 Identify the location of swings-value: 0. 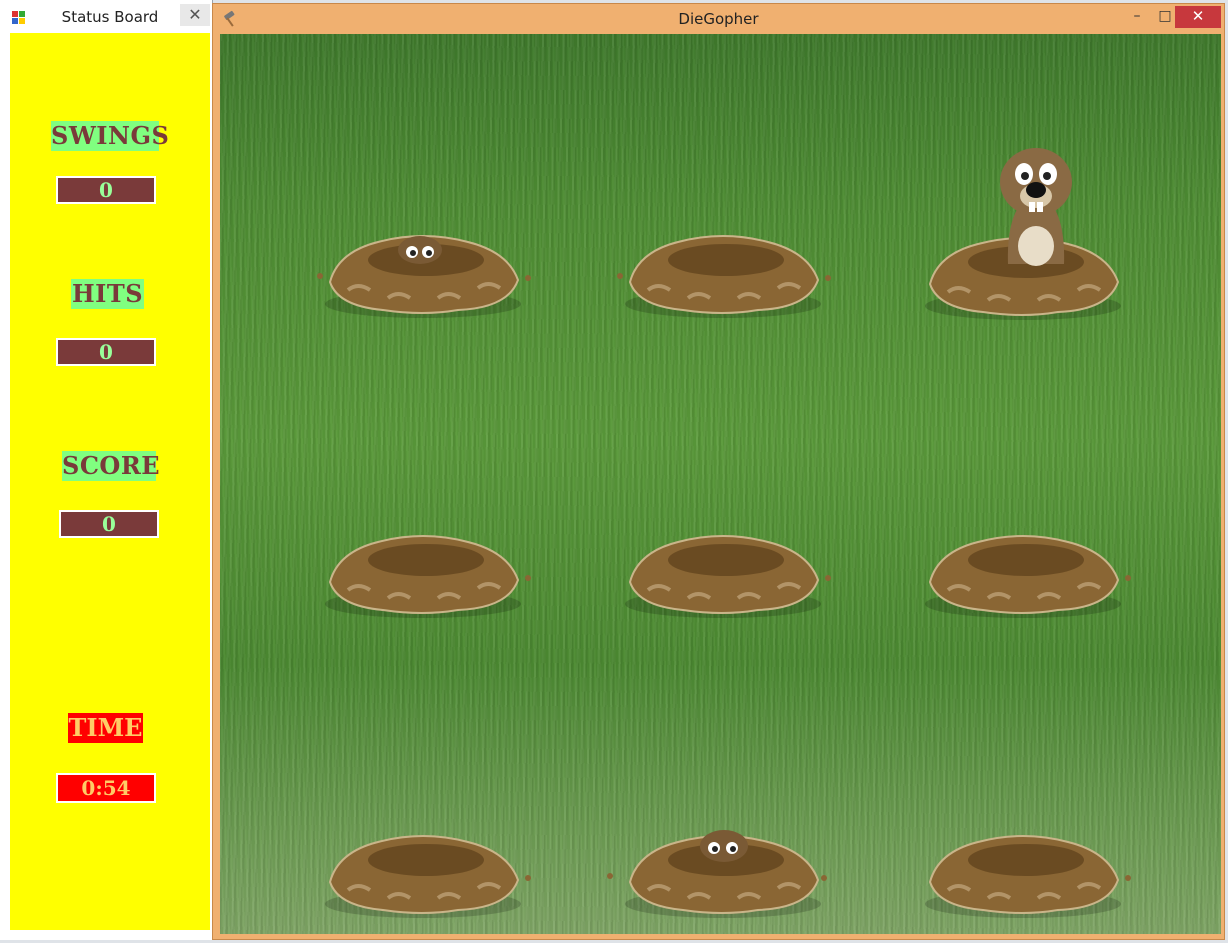
(106, 190).